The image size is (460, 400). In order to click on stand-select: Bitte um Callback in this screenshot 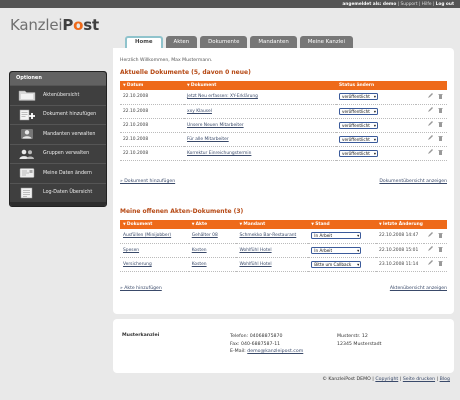, I will do `click(336, 264)`.